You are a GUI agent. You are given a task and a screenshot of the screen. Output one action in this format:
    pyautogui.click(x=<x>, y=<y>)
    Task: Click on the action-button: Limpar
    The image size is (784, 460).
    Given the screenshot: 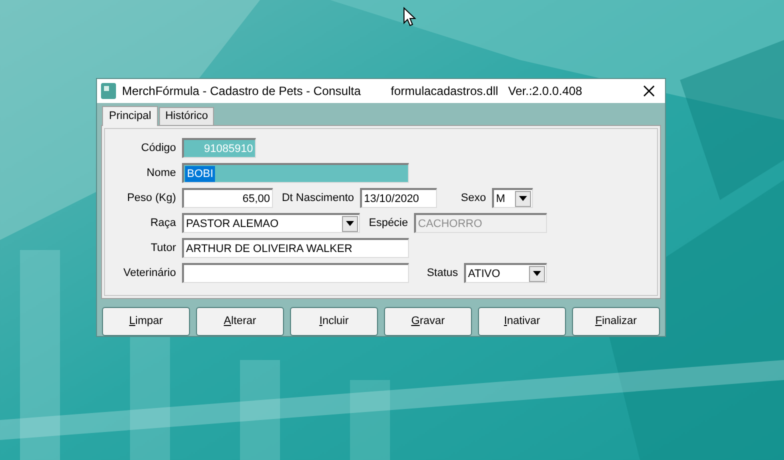 What is the action you would take?
    pyautogui.click(x=146, y=321)
    